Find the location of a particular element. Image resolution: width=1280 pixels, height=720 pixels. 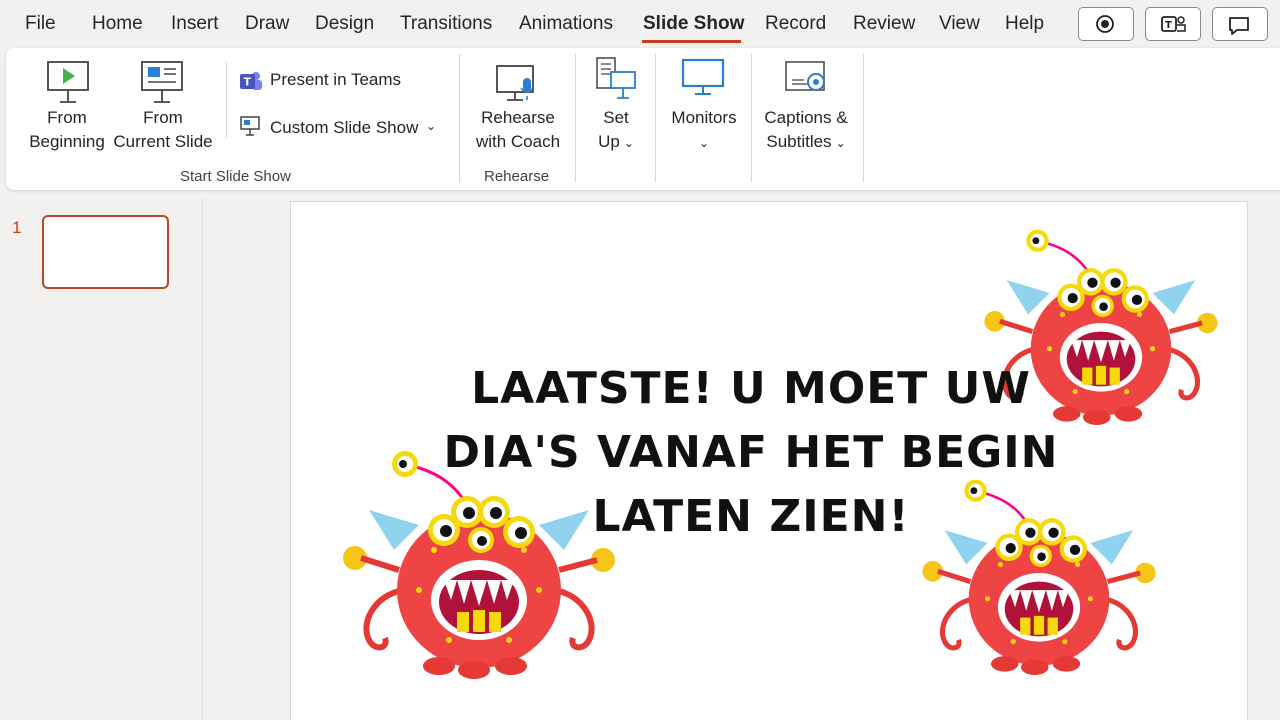

custom-slide-show-label: Custom Slide Show is located at coordinates (344, 127).